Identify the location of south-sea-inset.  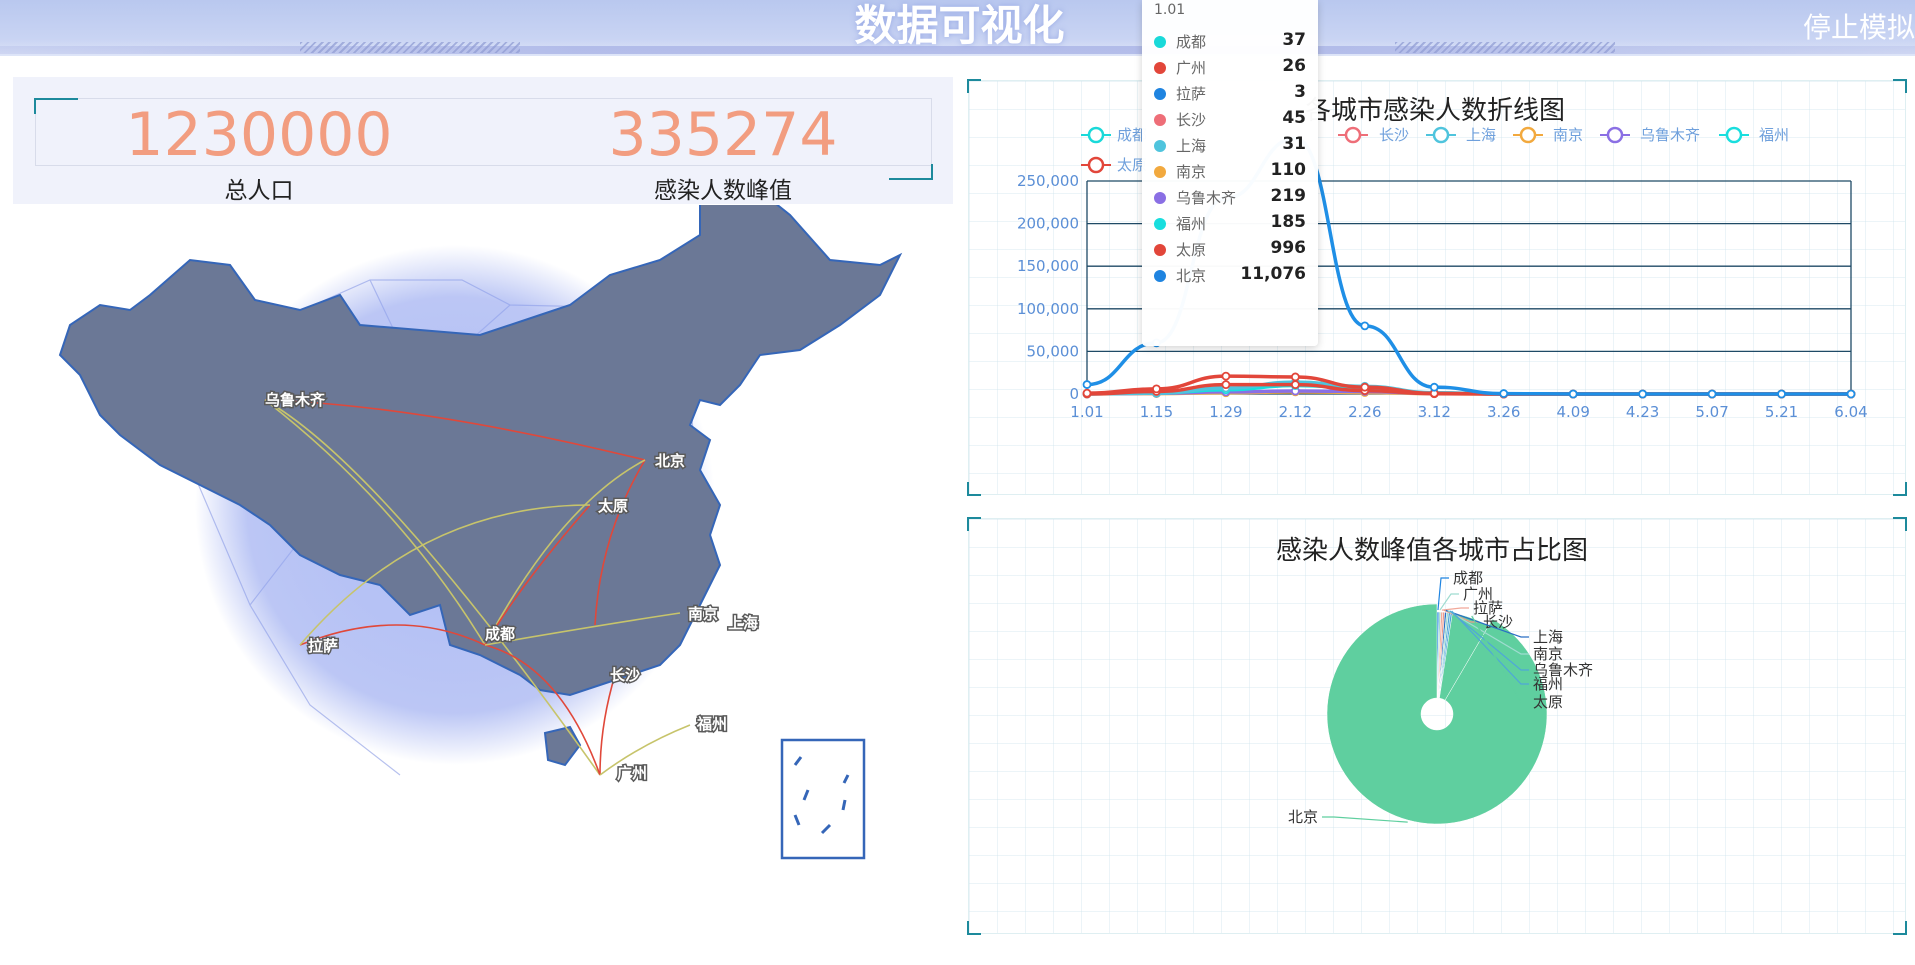
(823, 799).